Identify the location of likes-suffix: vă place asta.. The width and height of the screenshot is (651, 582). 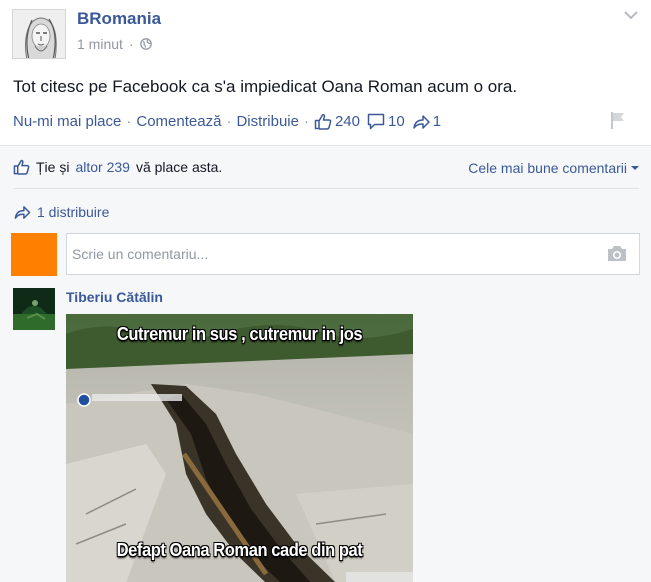
(179, 167).